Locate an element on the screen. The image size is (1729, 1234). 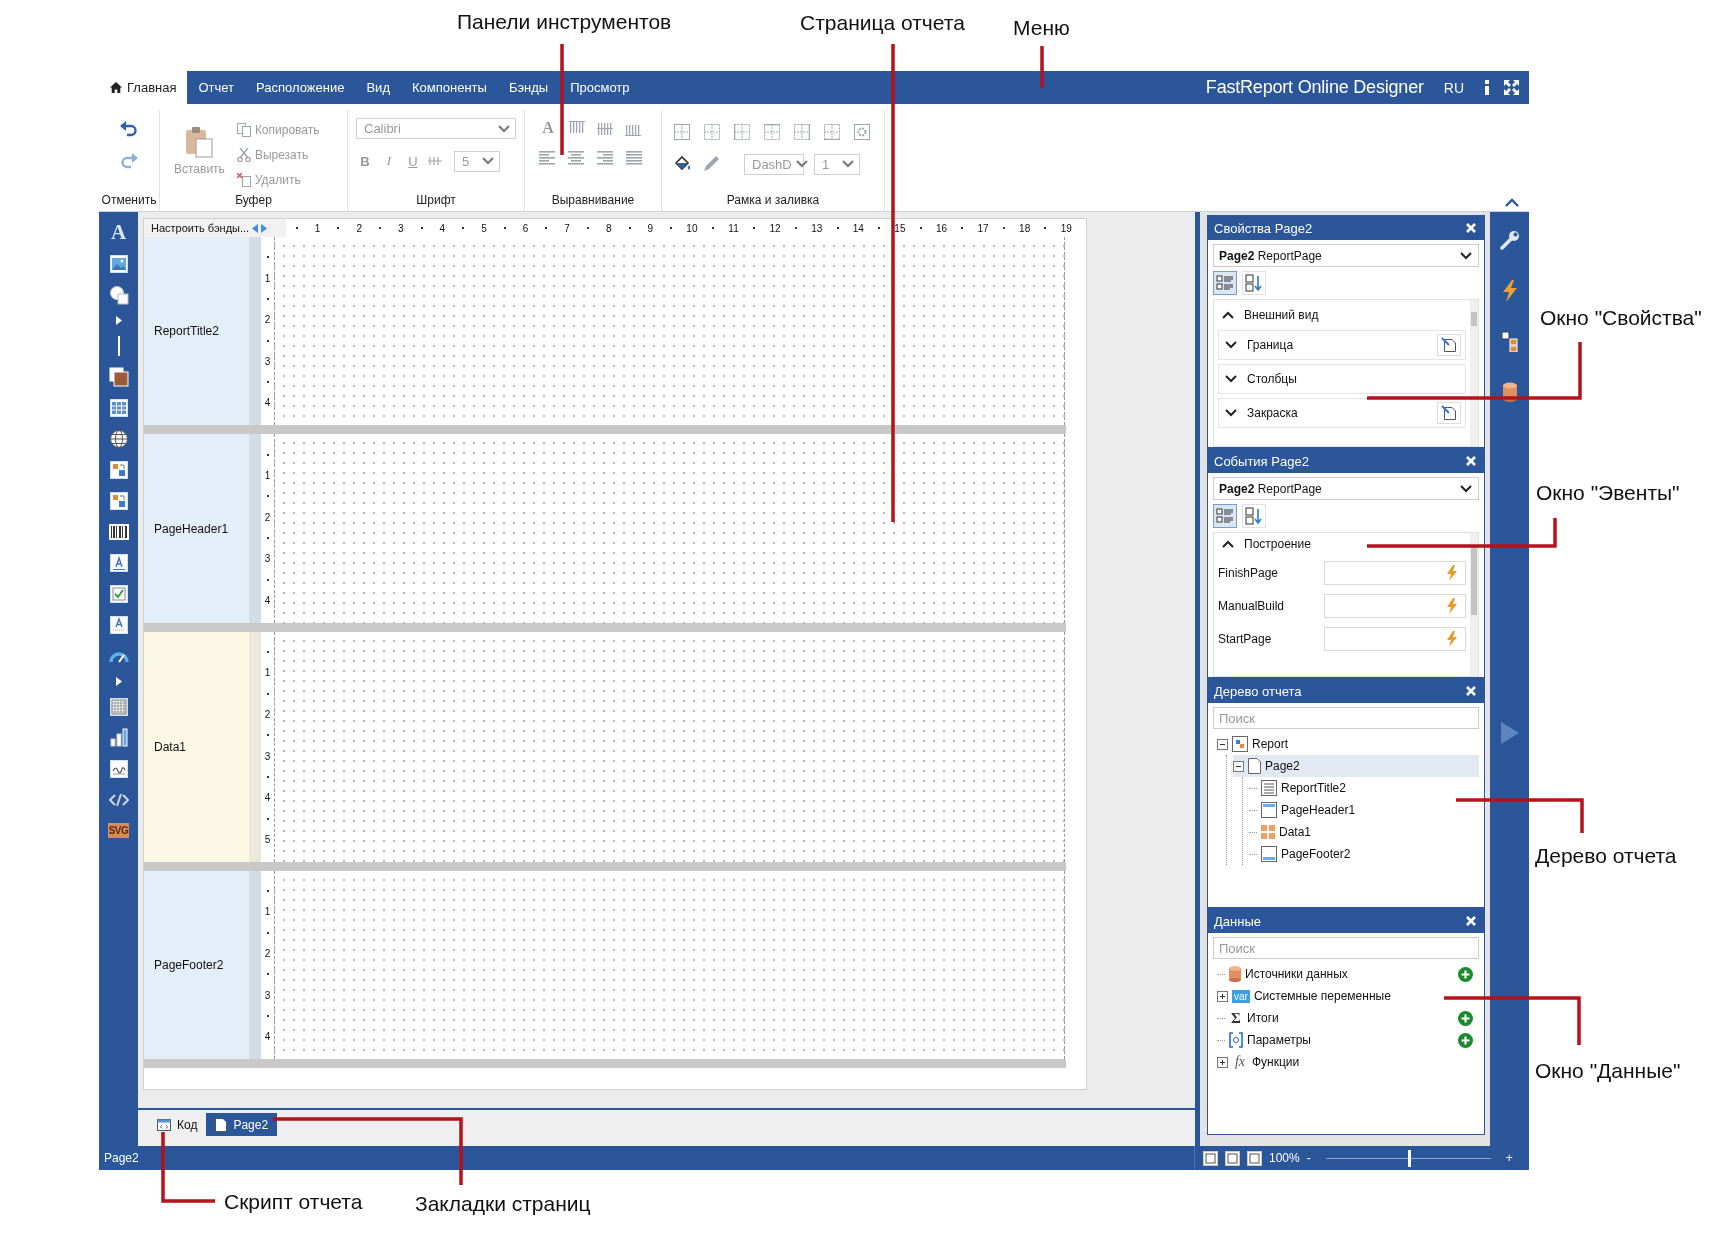
tree-item: Report is located at coordinates (1348, 744).